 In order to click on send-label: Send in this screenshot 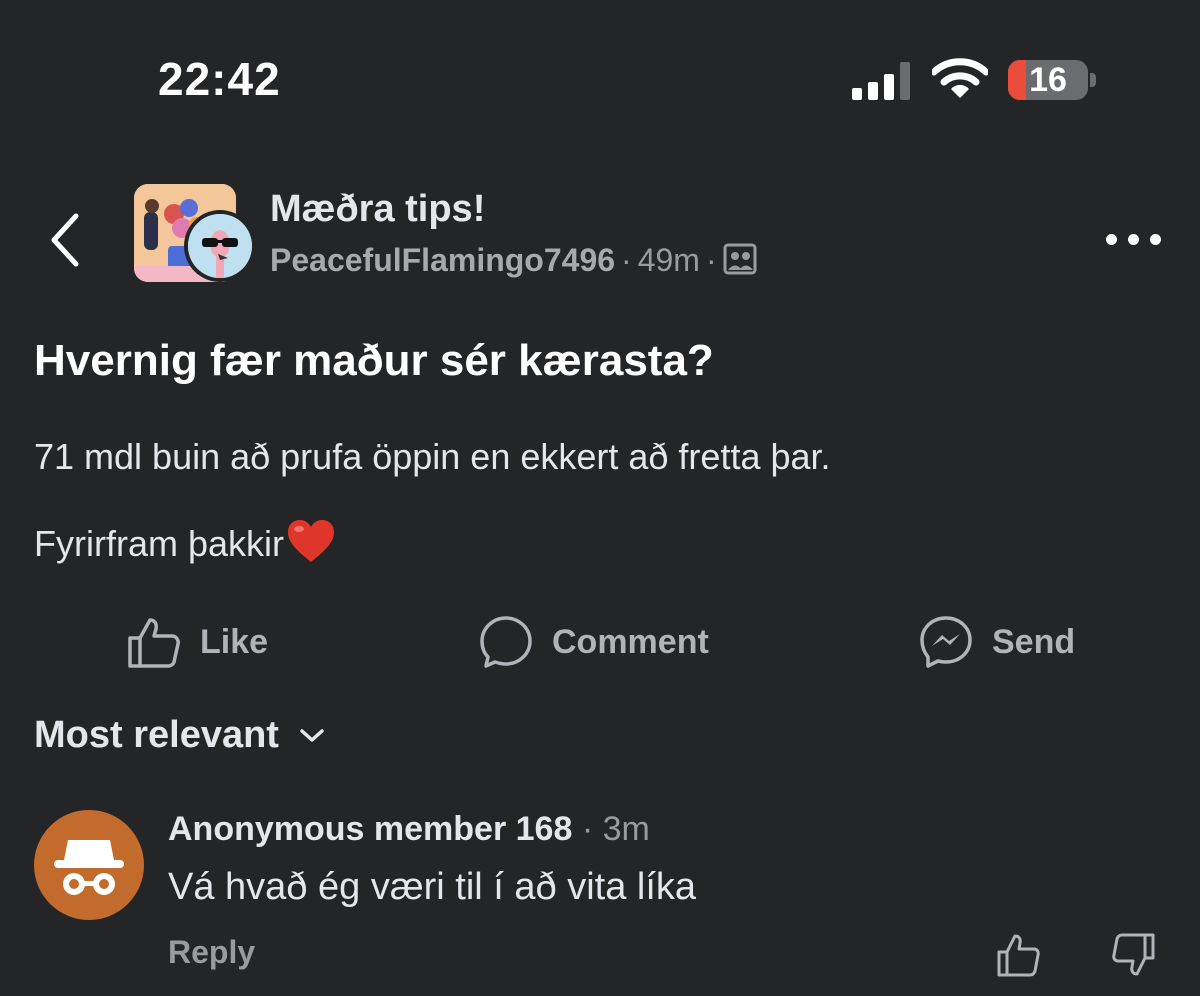, I will do `click(1034, 641)`.